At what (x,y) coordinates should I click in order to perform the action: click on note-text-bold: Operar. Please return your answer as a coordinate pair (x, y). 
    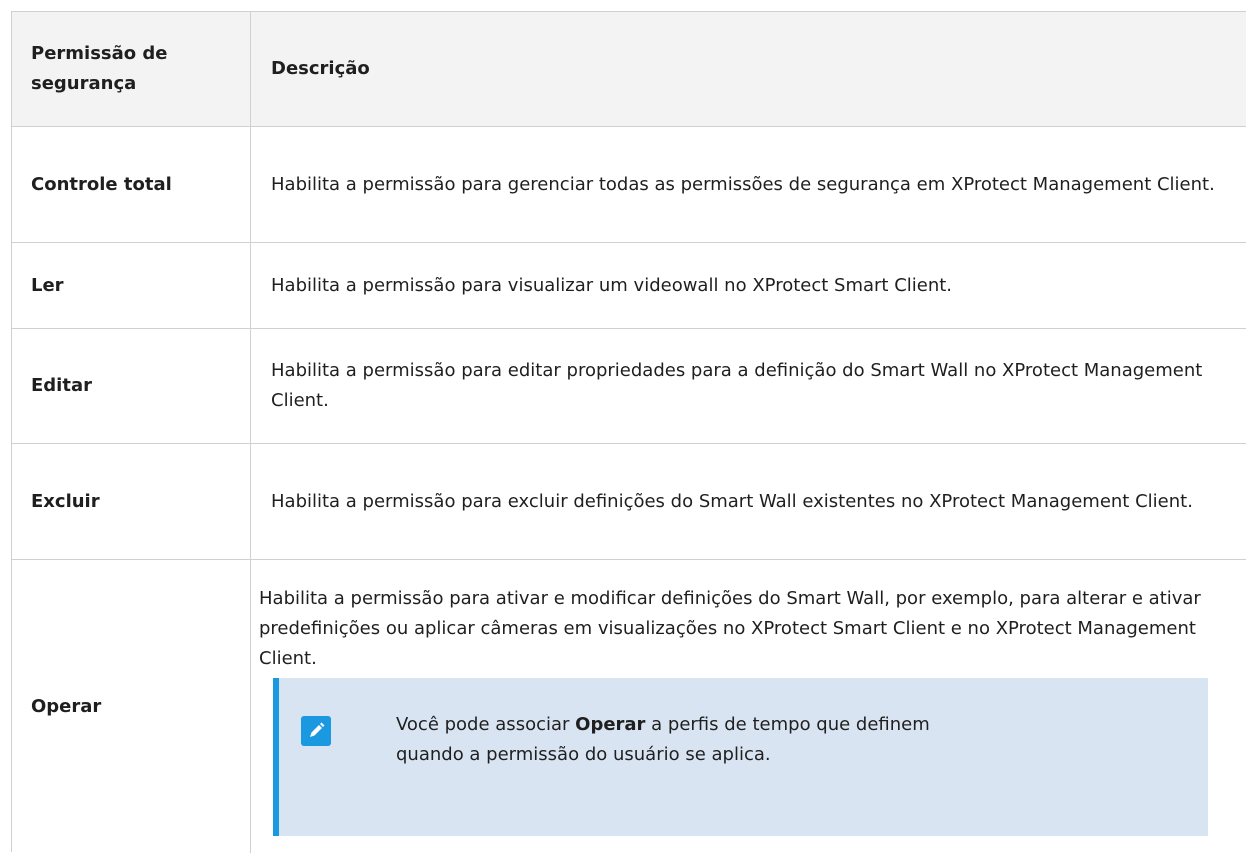
    Looking at the image, I should click on (610, 724).